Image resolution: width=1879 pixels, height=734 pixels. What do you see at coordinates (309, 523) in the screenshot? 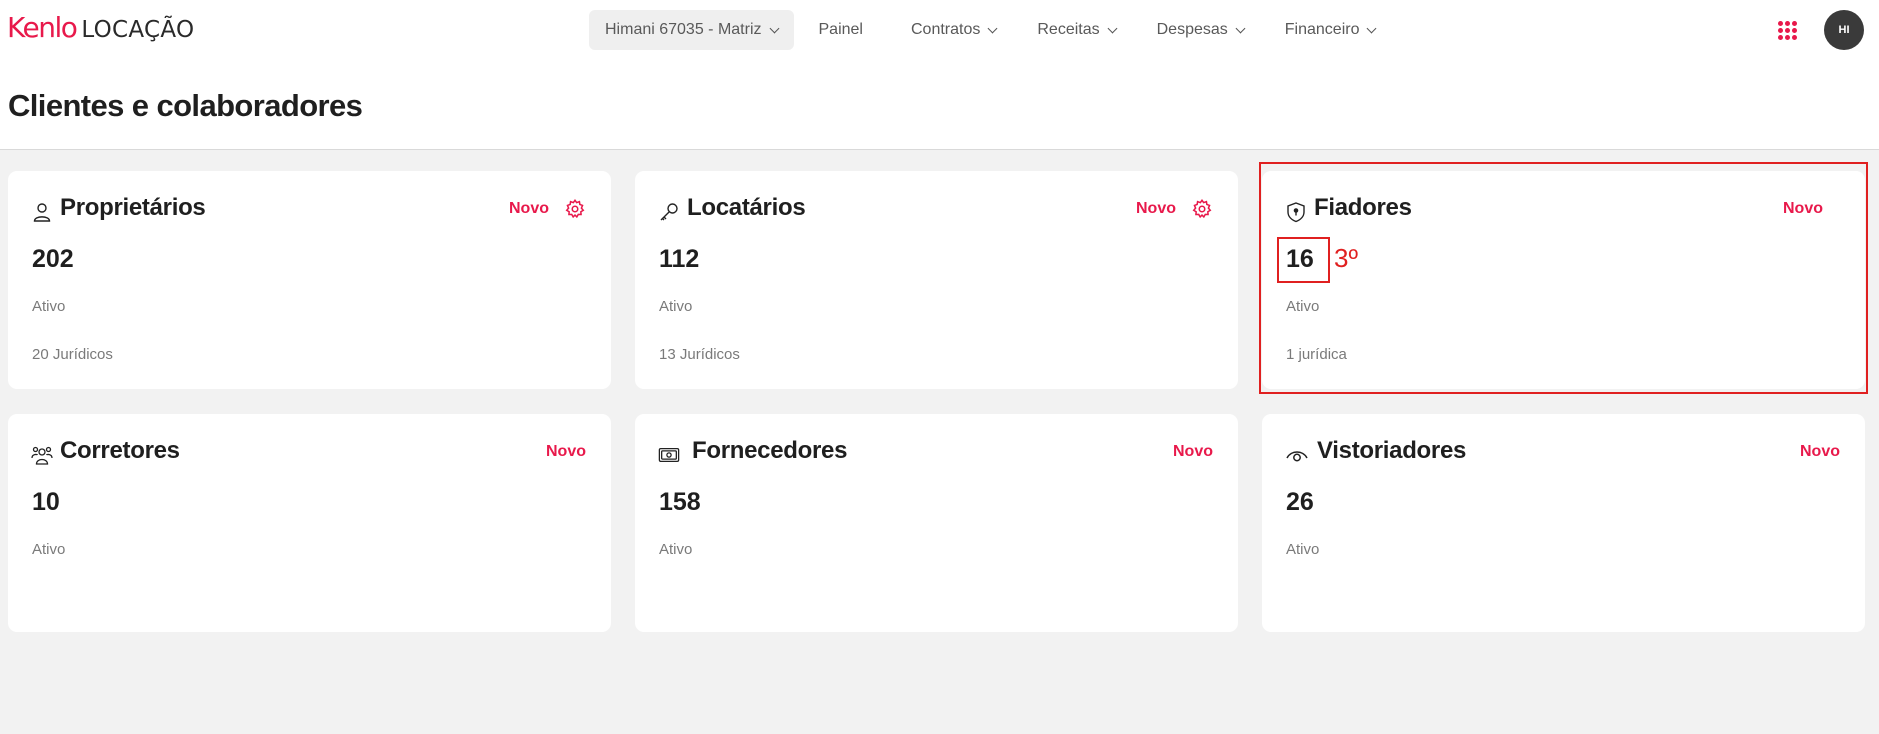
I see `card-corretores: Corretores Novo 10 Ativo` at bounding box center [309, 523].